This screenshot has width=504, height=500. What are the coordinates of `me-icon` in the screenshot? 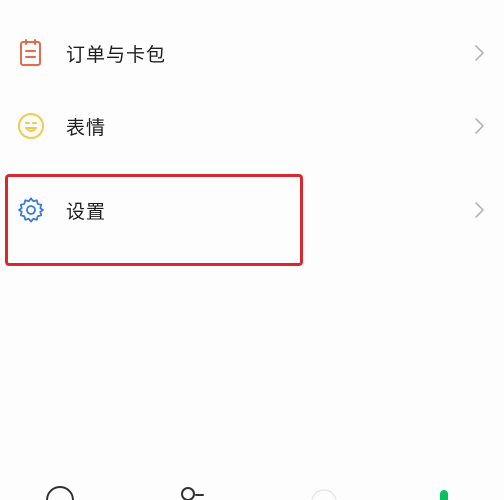 It's located at (448, 492).